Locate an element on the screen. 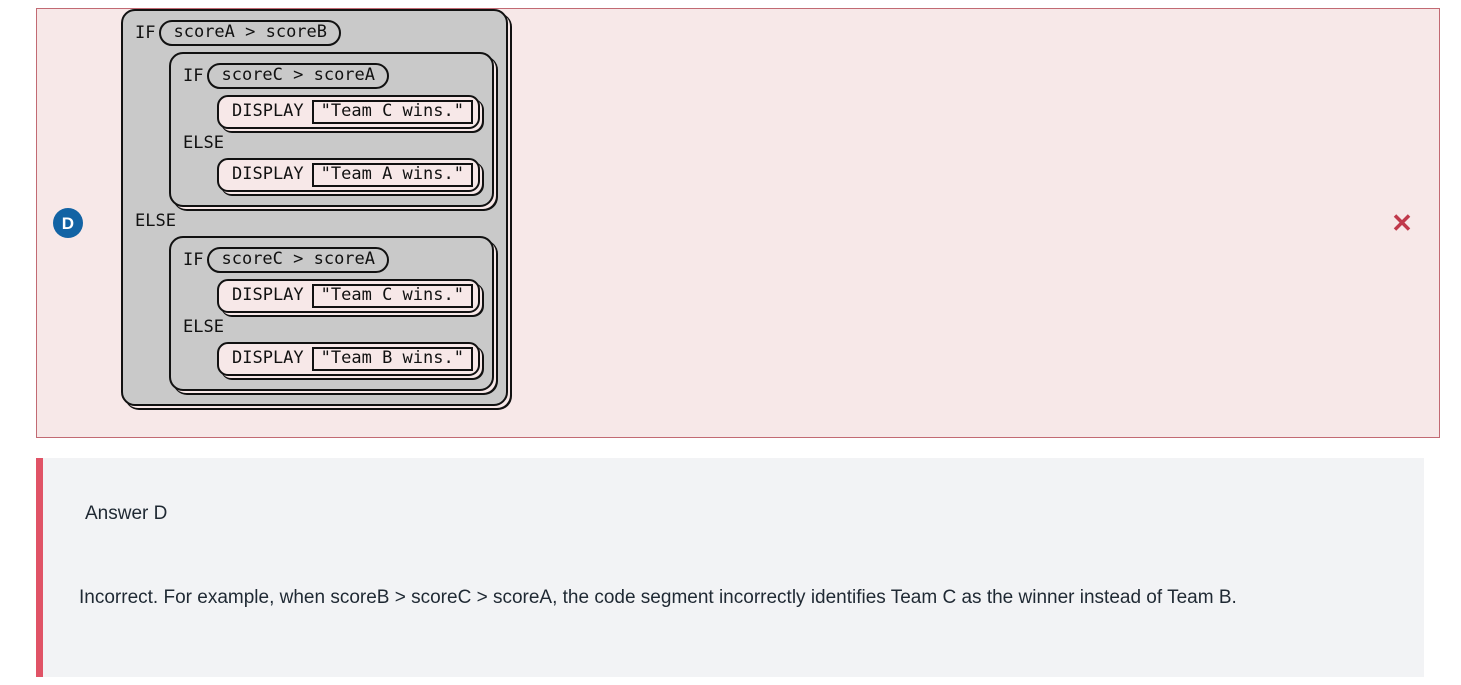  inner-if-1-header: IF scoreC > scoreA is located at coordinates (331, 76).